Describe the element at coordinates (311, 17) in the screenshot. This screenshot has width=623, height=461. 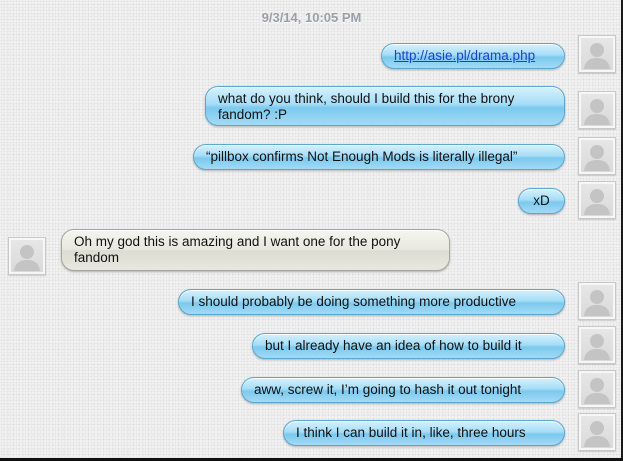
I see `message-timestamp: 9/3/14, 10:05 PM` at that location.